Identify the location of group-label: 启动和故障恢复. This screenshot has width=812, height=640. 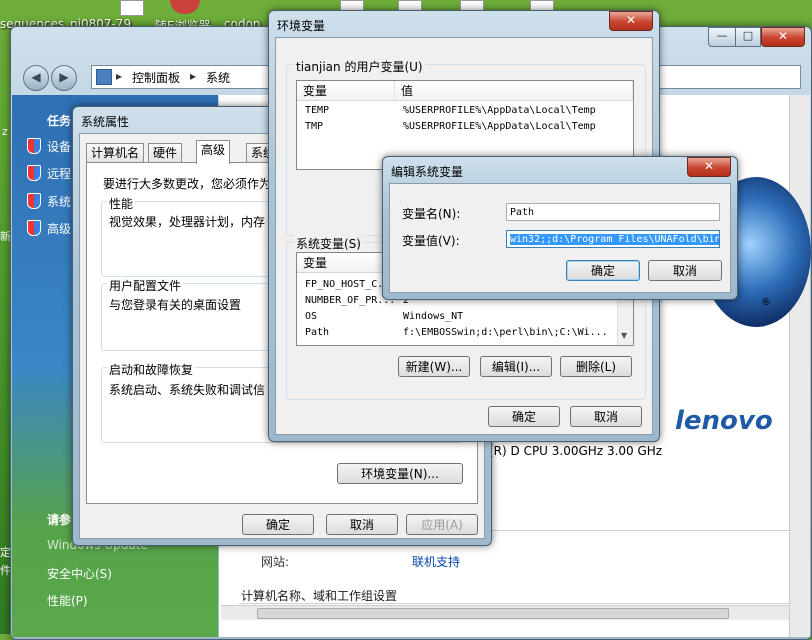
(151, 369).